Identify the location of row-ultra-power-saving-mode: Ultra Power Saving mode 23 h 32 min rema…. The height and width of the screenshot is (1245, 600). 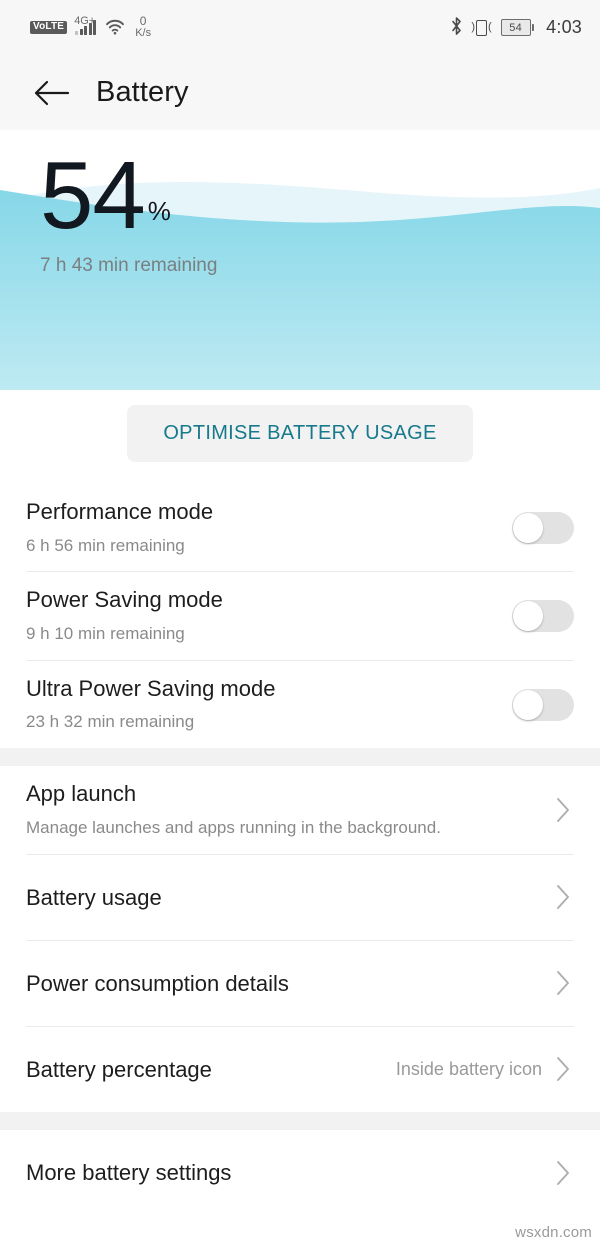
(300, 703).